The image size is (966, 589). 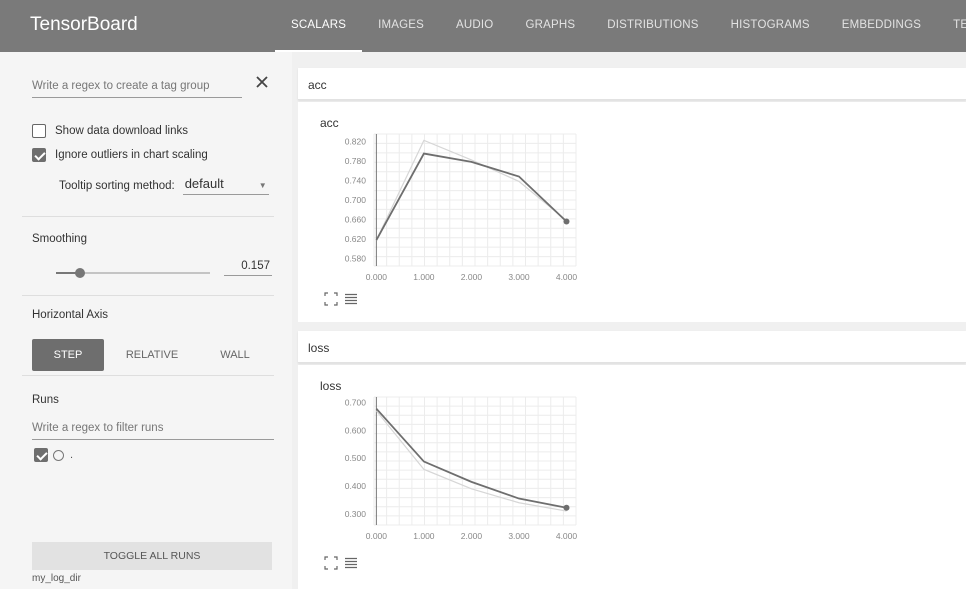 I want to click on tooltip-sorting-row: Tooltip sorting method: default ▼, so click(x=164, y=185).